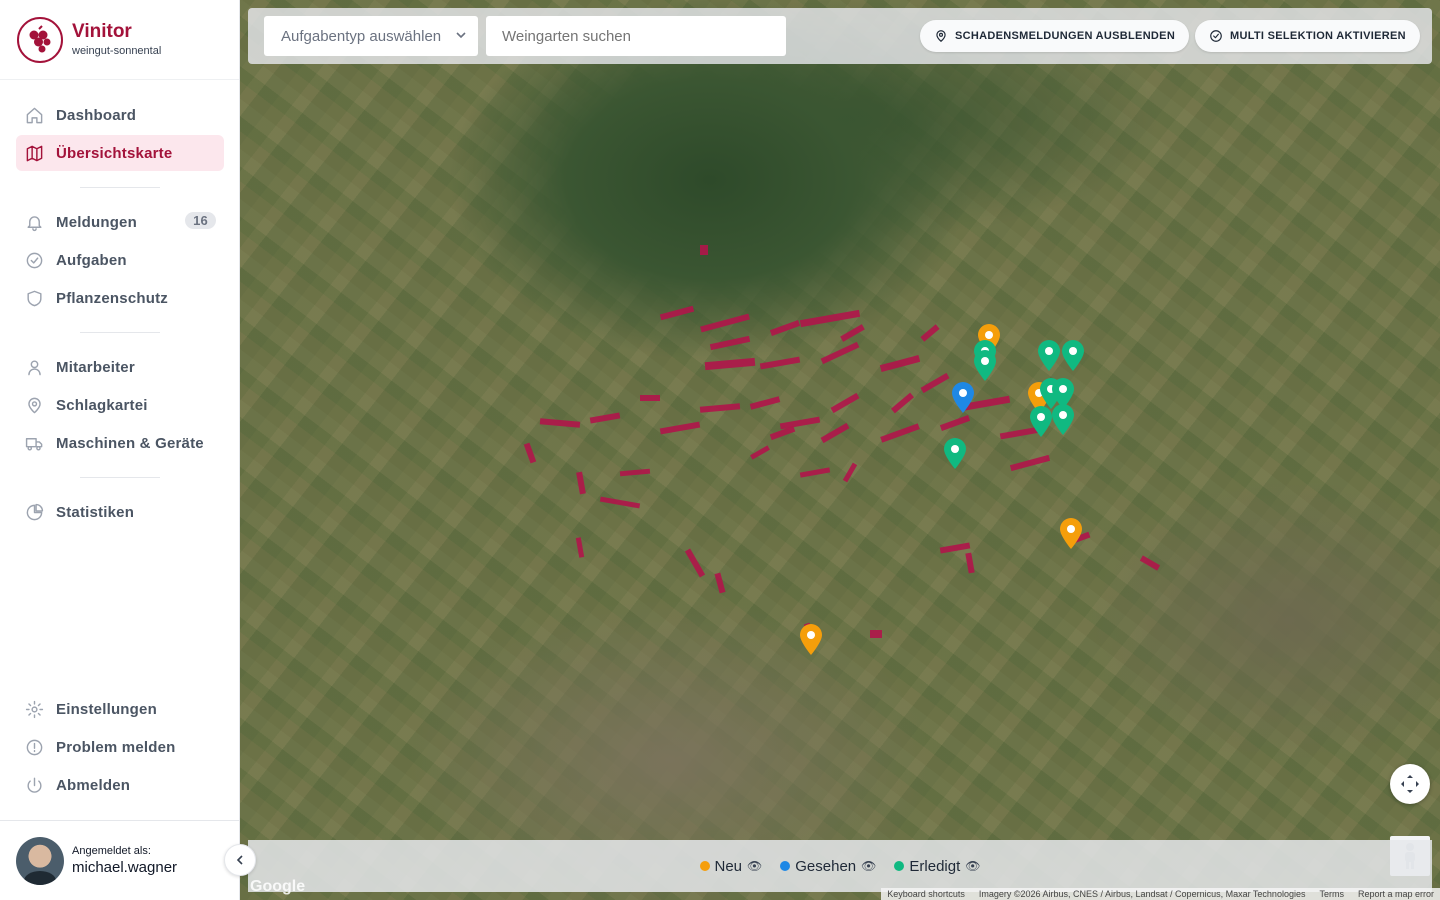 The height and width of the screenshot is (900, 1440). I want to click on legend-new: Neu 👁, so click(730, 866).